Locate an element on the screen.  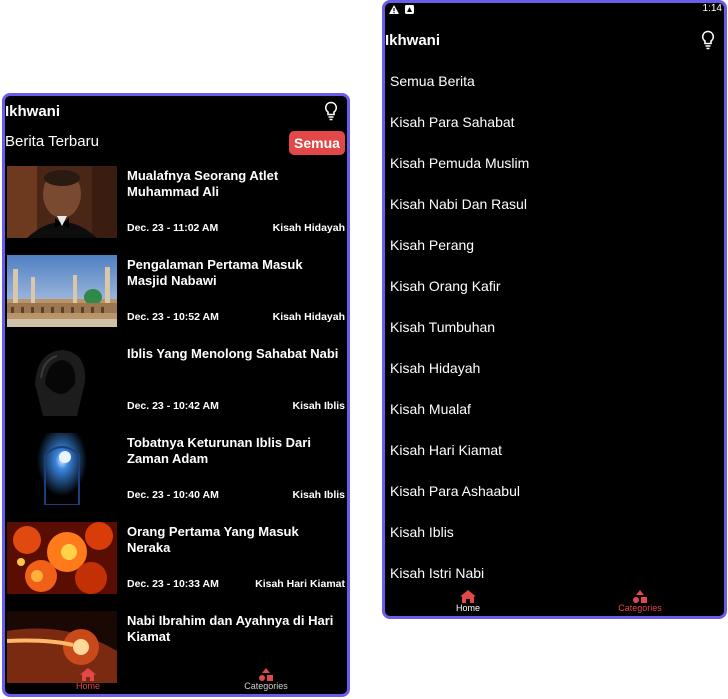
status-bar: 1:14 is located at coordinates (554, 10).